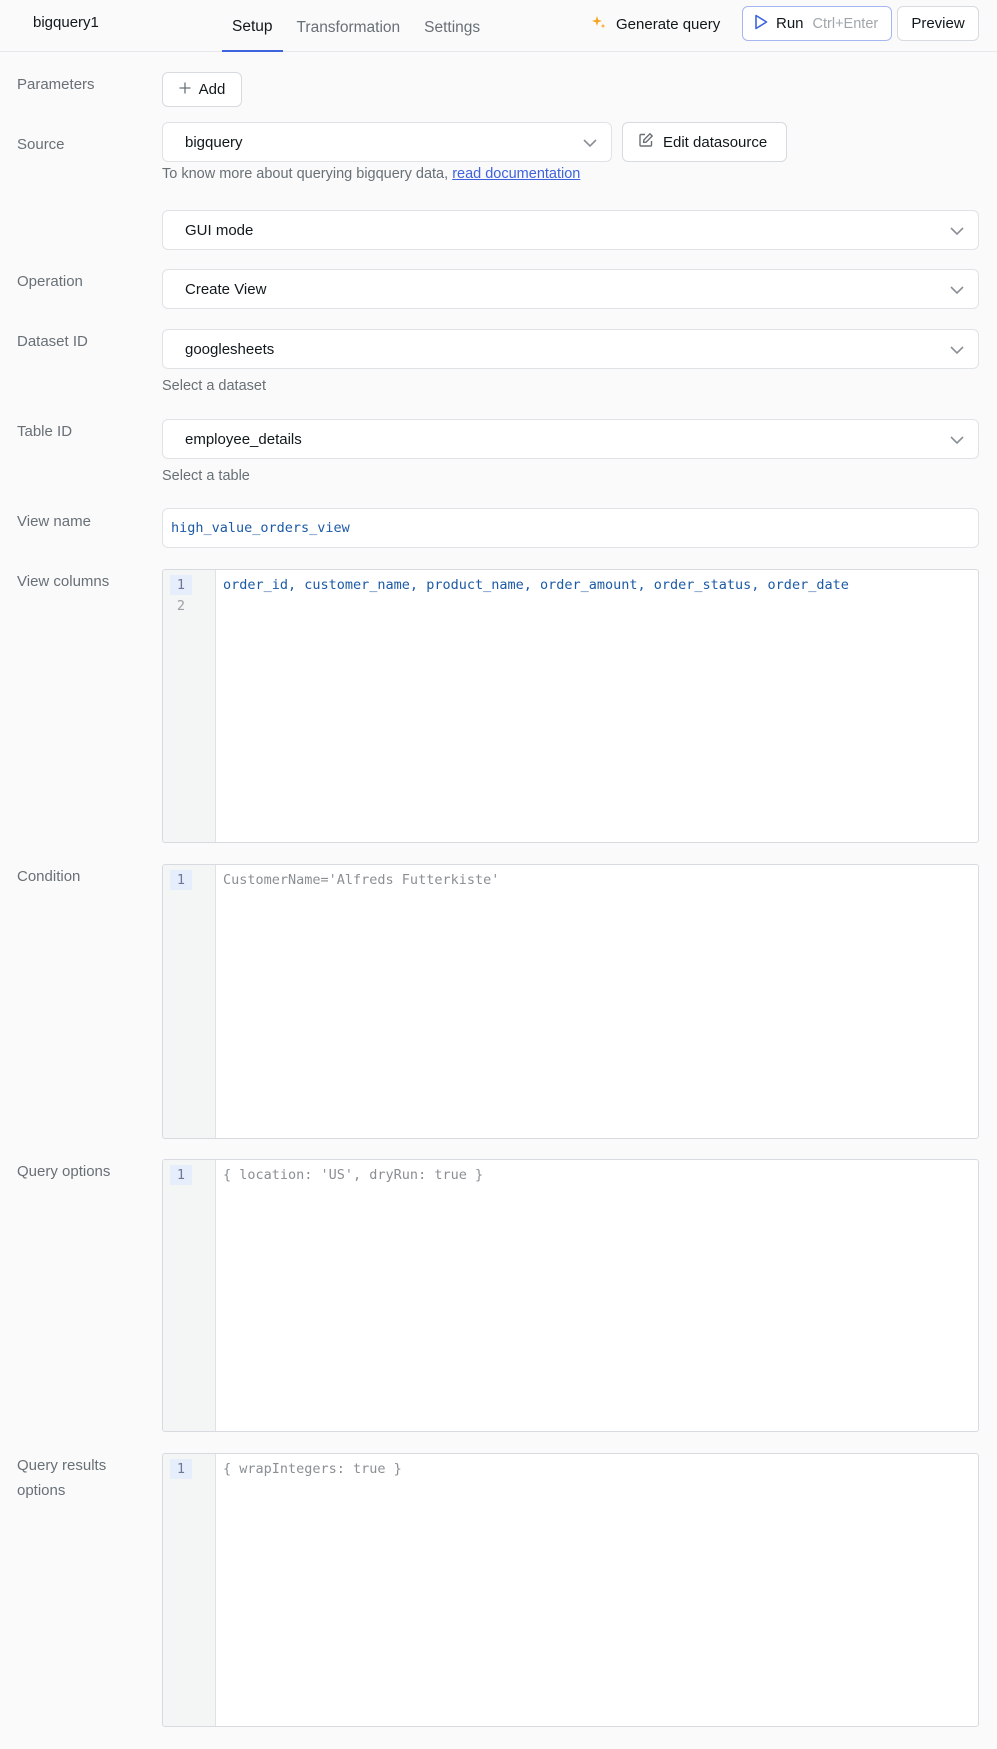 This screenshot has width=997, height=1749. What do you see at coordinates (226, 289) in the screenshot?
I see `operation-value: Create View` at bounding box center [226, 289].